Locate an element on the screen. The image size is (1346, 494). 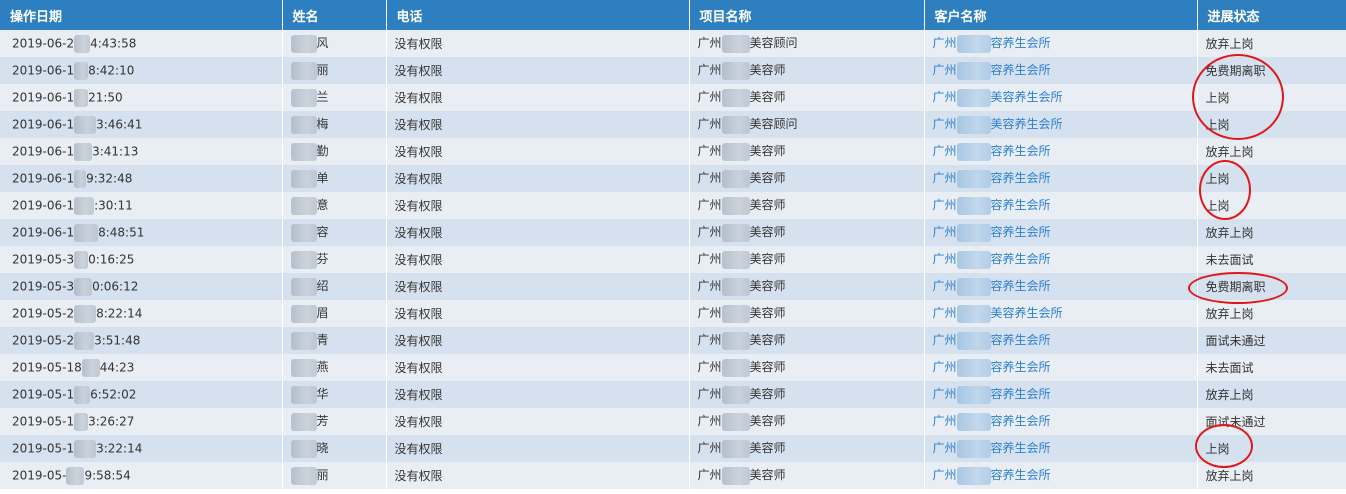
table-row: 2019-05-3 0:06:12 绍没有权限 广州 美容师 广州 容养生会所 免费期离职 is located at coordinates (673, 286).